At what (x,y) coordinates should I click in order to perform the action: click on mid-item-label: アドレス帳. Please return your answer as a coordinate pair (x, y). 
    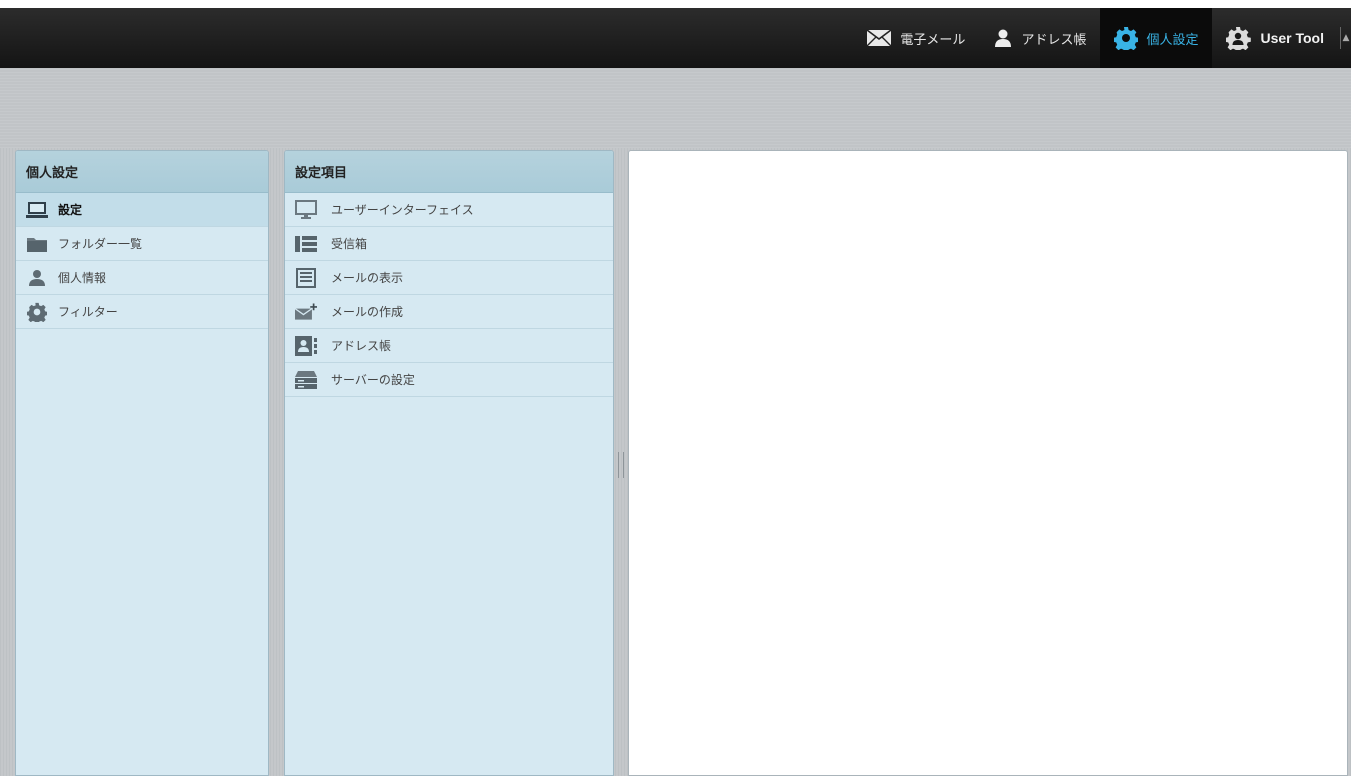
    Looking at the image, I should click on (361, 346).